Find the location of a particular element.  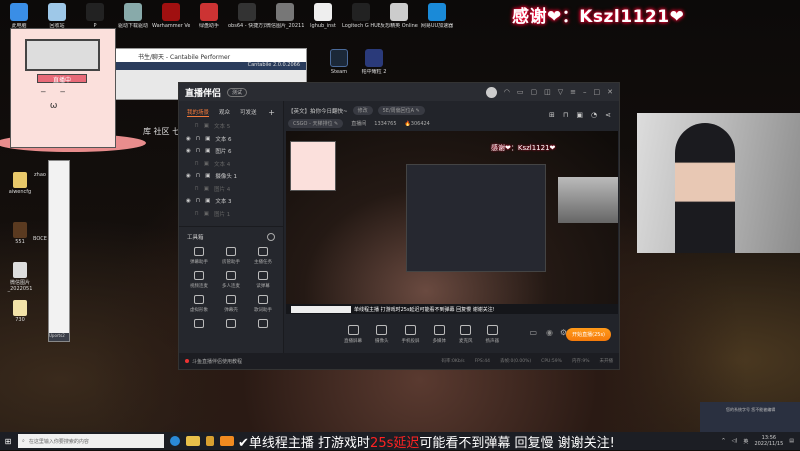

taskbar-search: ⌕ 在这里输入你要搜索的内容 is located at coordinates (91, 441).